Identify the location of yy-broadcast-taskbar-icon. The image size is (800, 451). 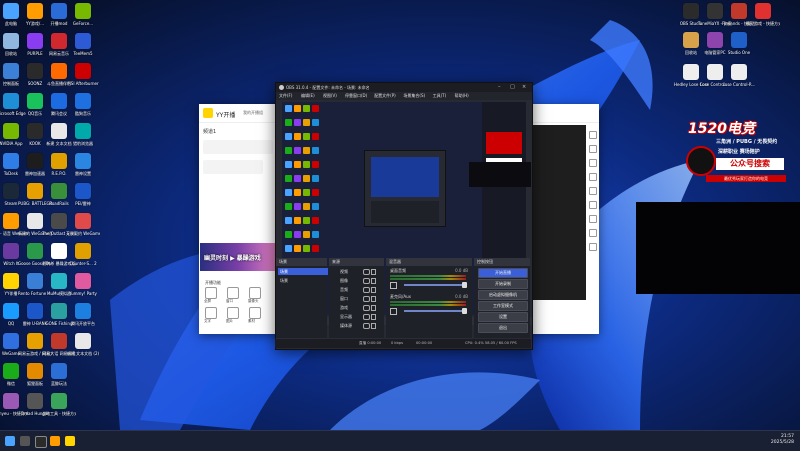
(70, 441).